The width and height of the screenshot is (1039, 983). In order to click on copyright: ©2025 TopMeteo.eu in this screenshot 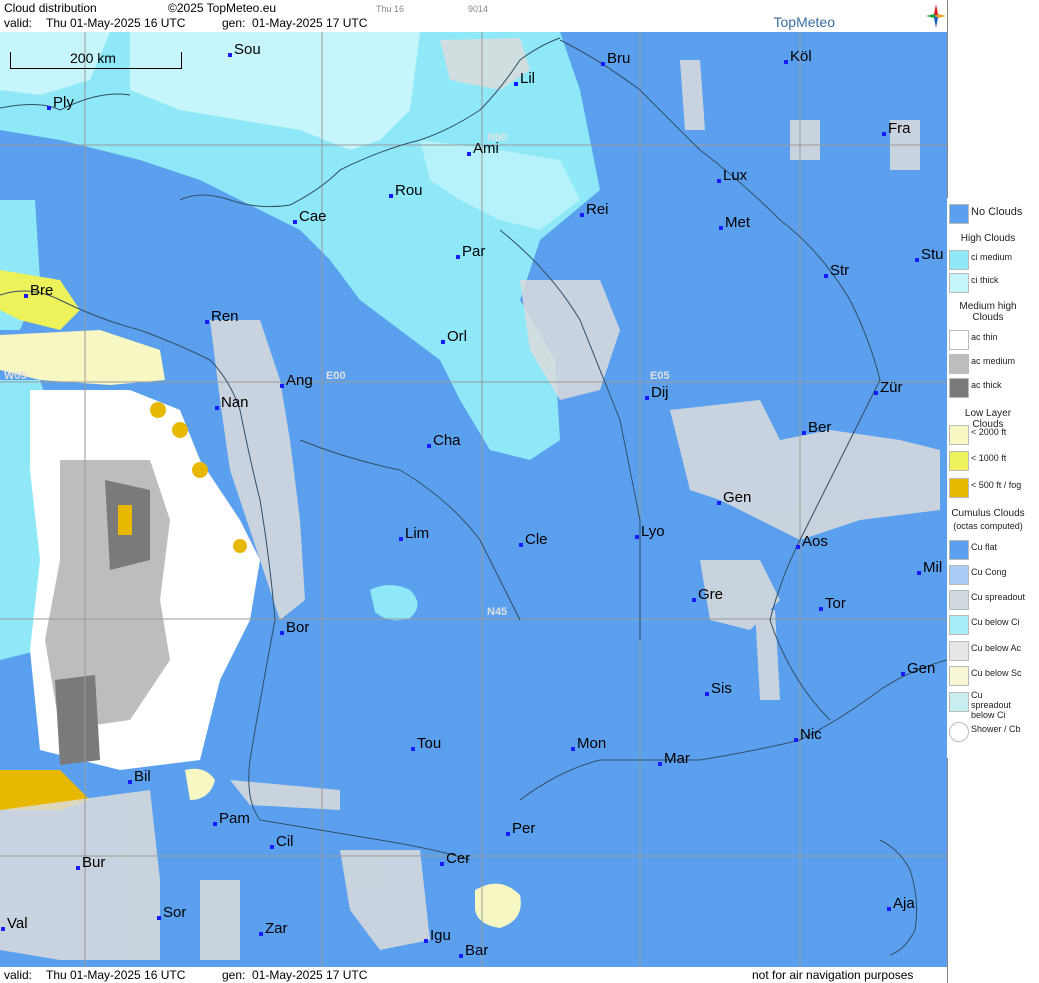, I will do `click(222, 8)`.